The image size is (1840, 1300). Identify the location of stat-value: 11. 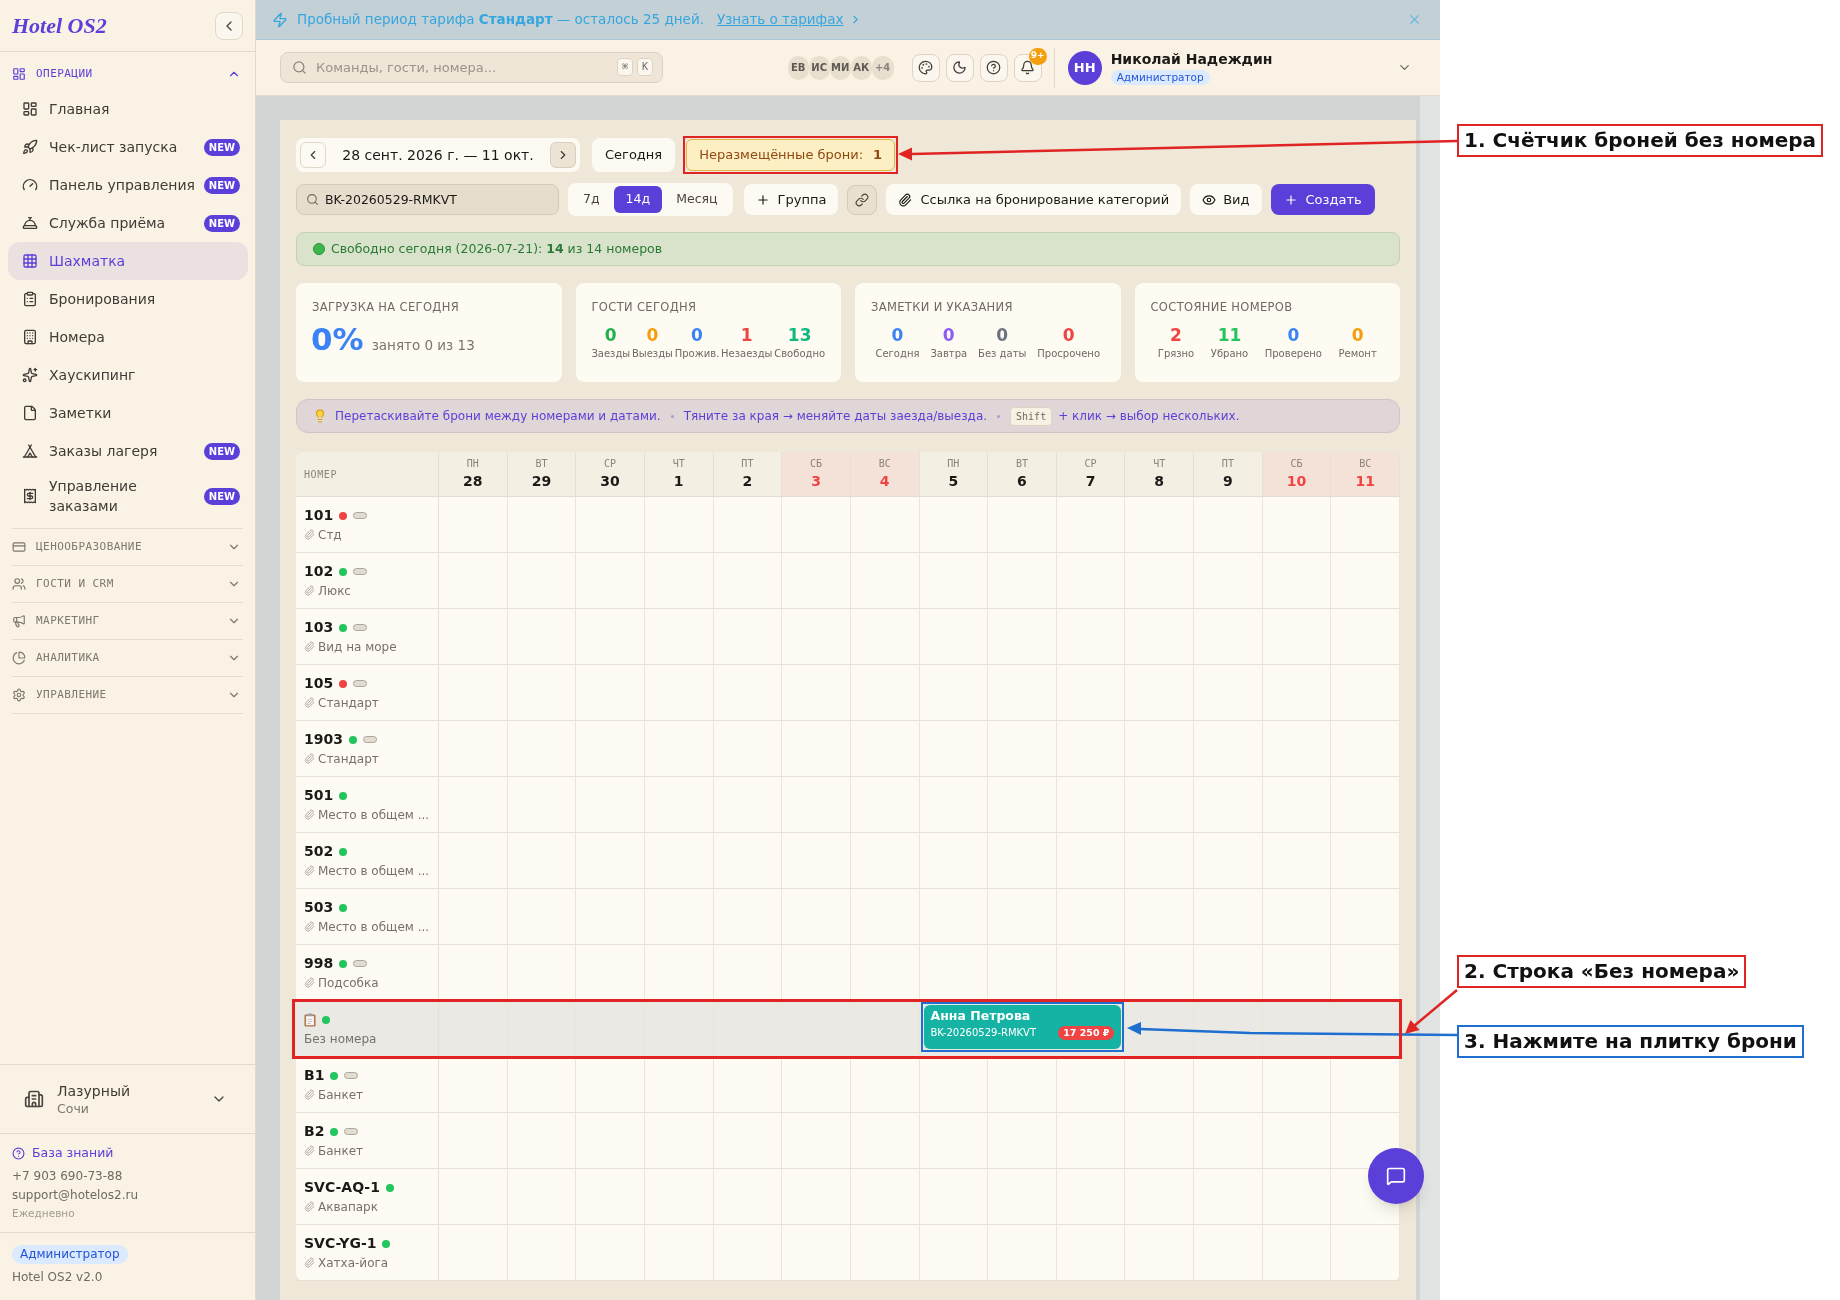
(1229, 335).